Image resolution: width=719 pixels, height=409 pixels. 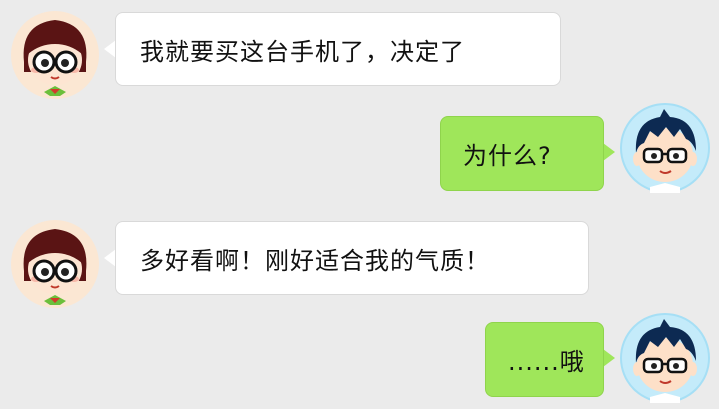 I want to click on message-text: 多好看啊！刚好适合我的气质！, so click(x=315, y=260).